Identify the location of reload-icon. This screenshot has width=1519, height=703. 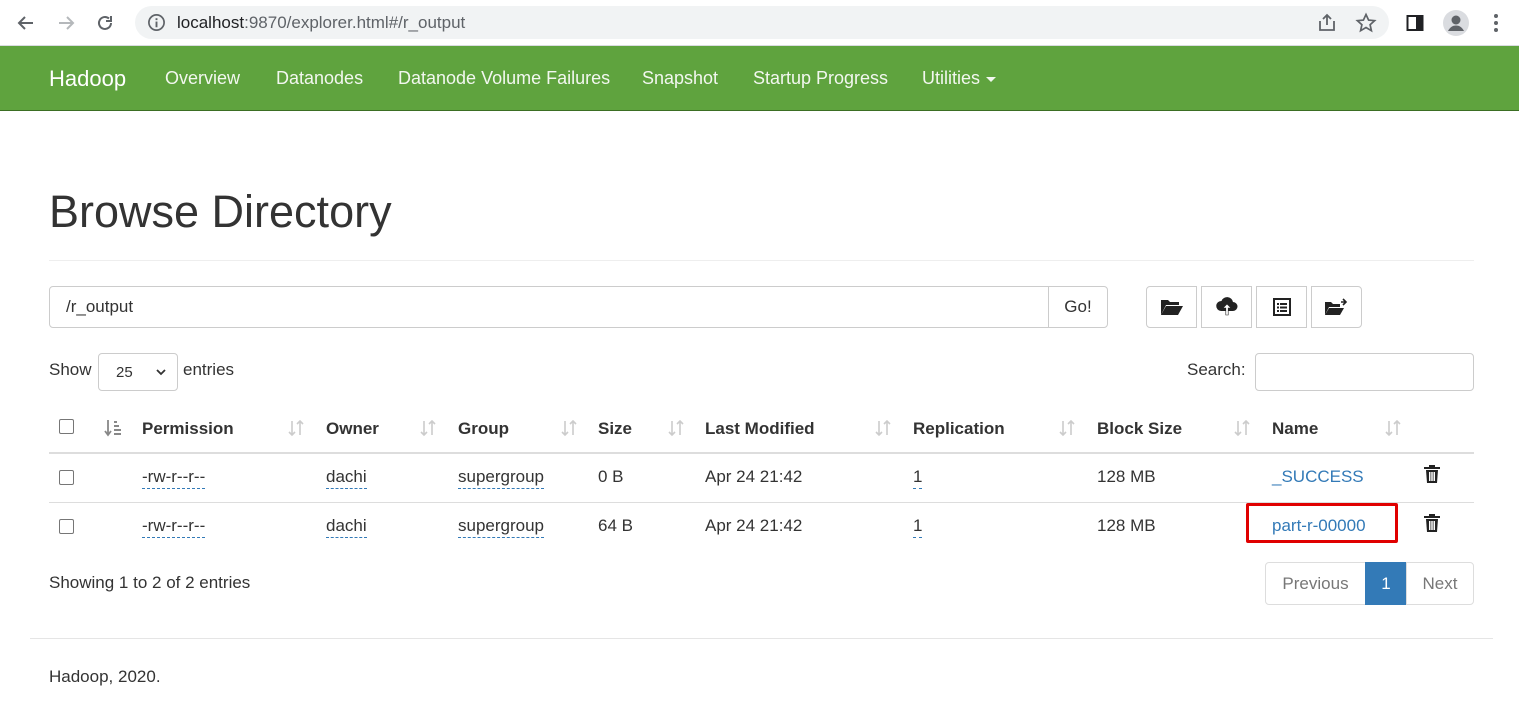
(105, 23).